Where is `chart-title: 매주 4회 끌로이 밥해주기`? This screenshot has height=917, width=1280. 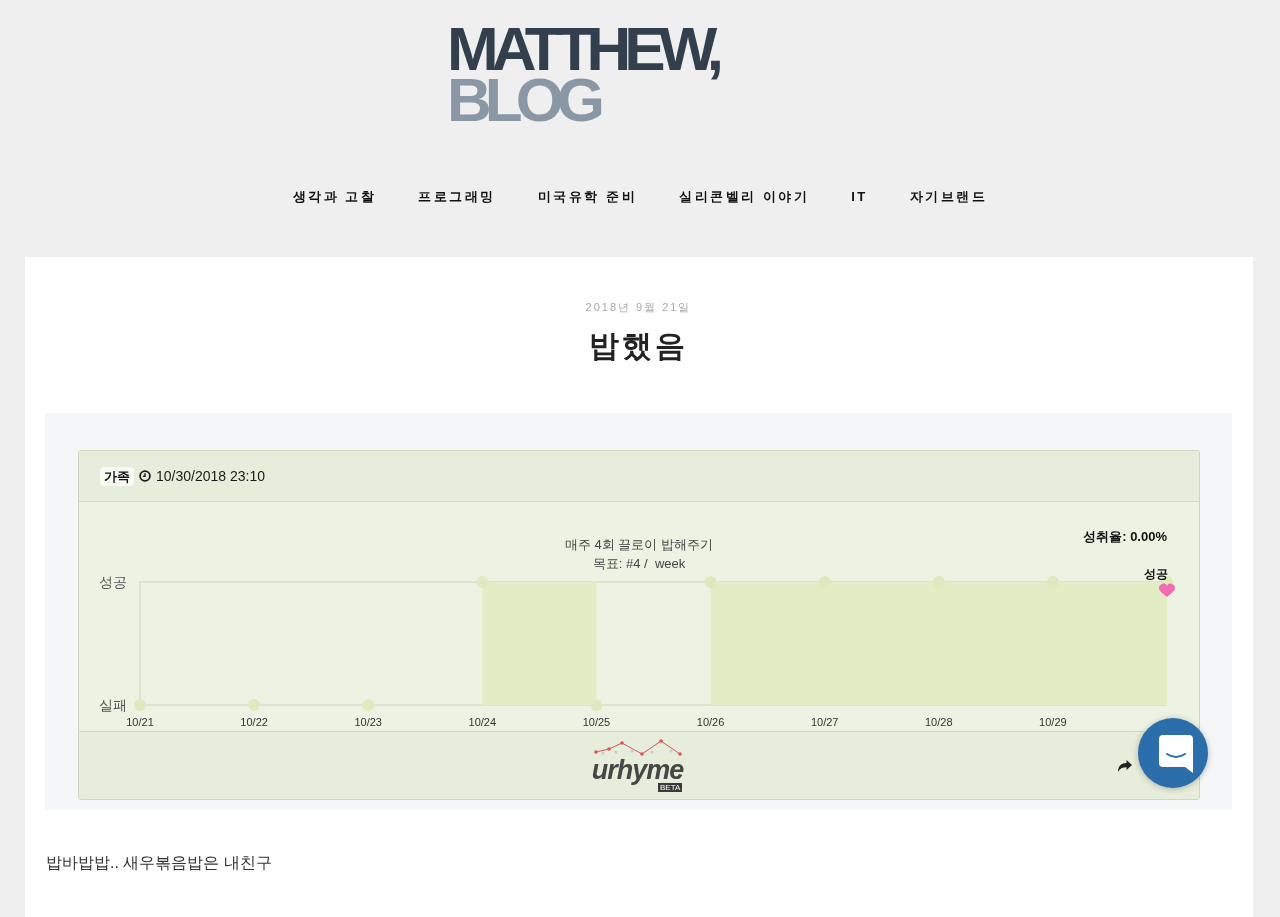 chart-title: 매주 4회 끌로이 밥해주기 is located at coordinates (639, 544).